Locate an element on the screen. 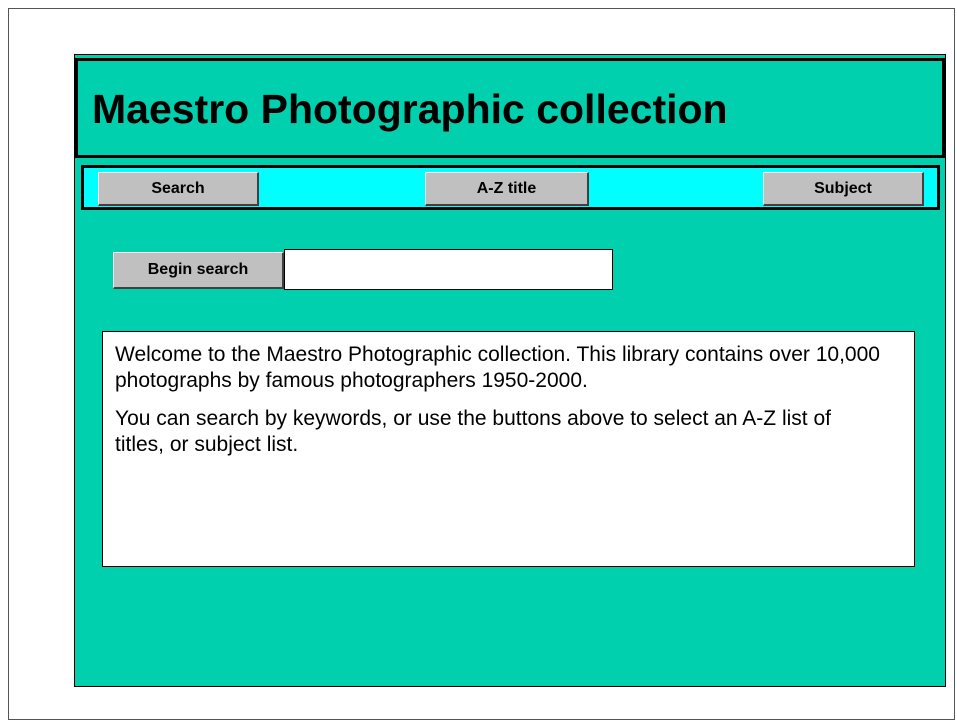 The image size is (957, 722). search-input is located at coordinates (448, 269).